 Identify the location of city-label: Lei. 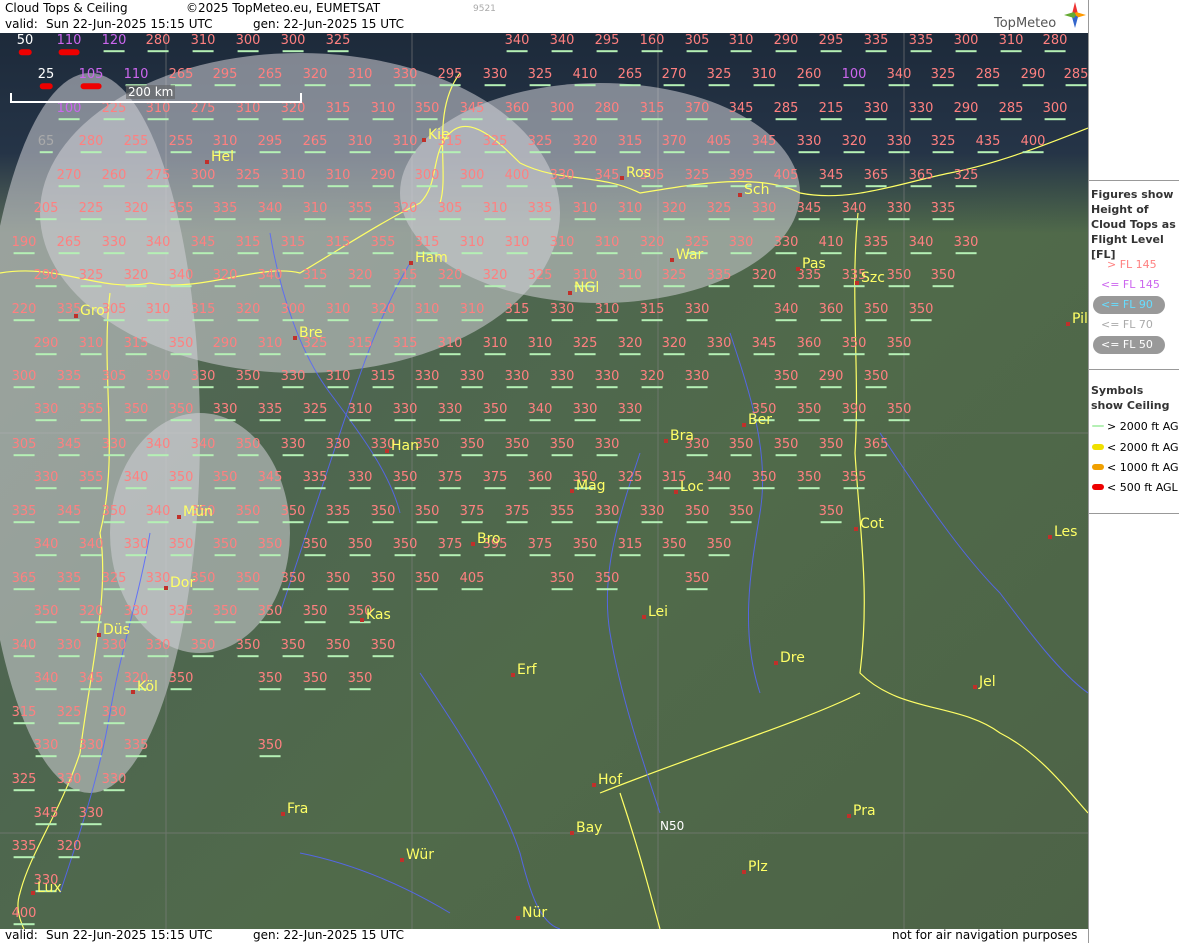
(655, 612).